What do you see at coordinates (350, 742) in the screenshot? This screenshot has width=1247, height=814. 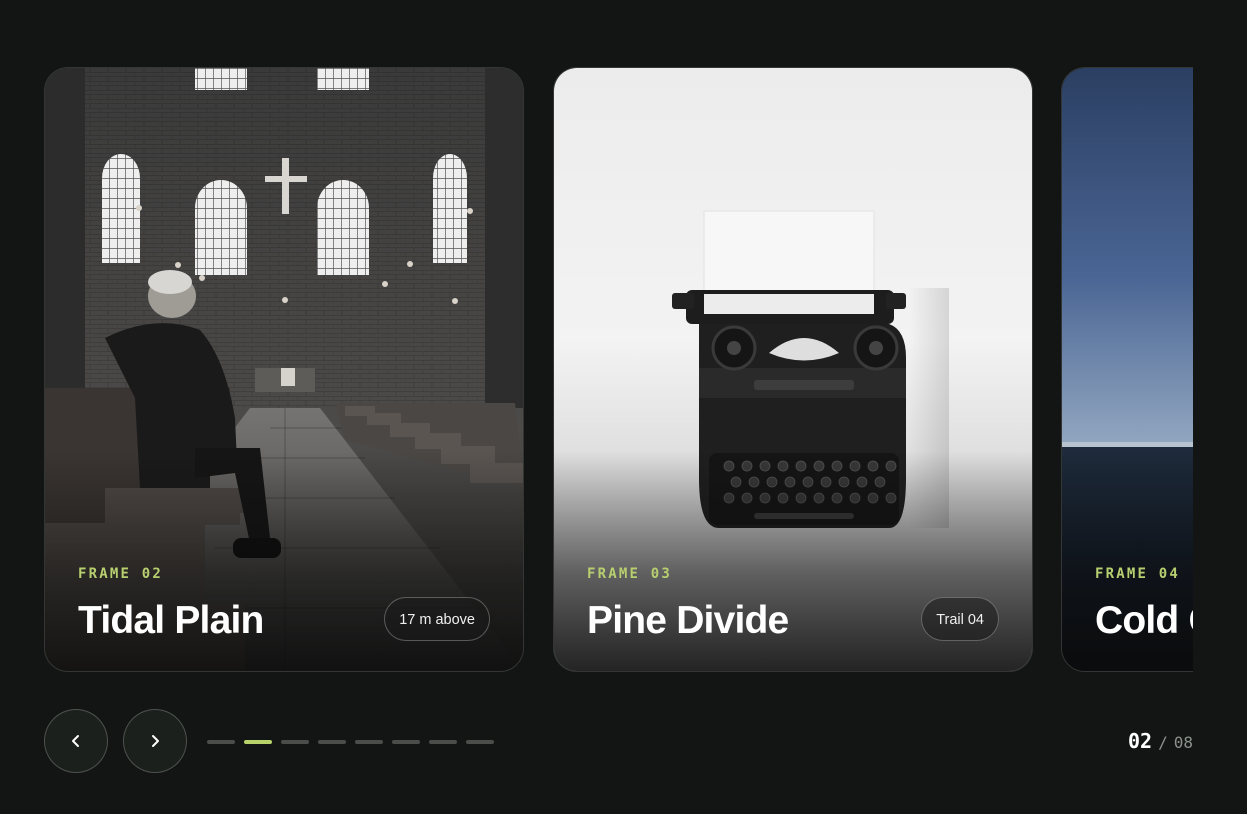 I see `pagination-dots` at bounding box center [350, 742].